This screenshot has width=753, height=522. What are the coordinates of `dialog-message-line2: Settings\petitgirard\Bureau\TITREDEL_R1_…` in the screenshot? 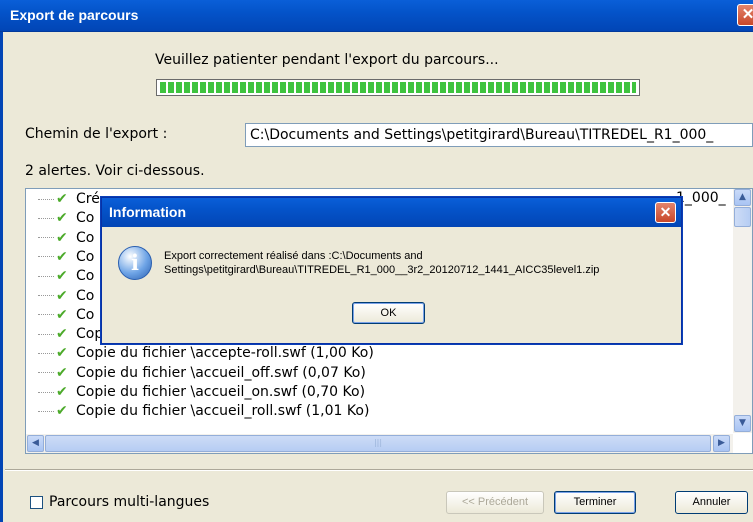 It's located at (382, 270).